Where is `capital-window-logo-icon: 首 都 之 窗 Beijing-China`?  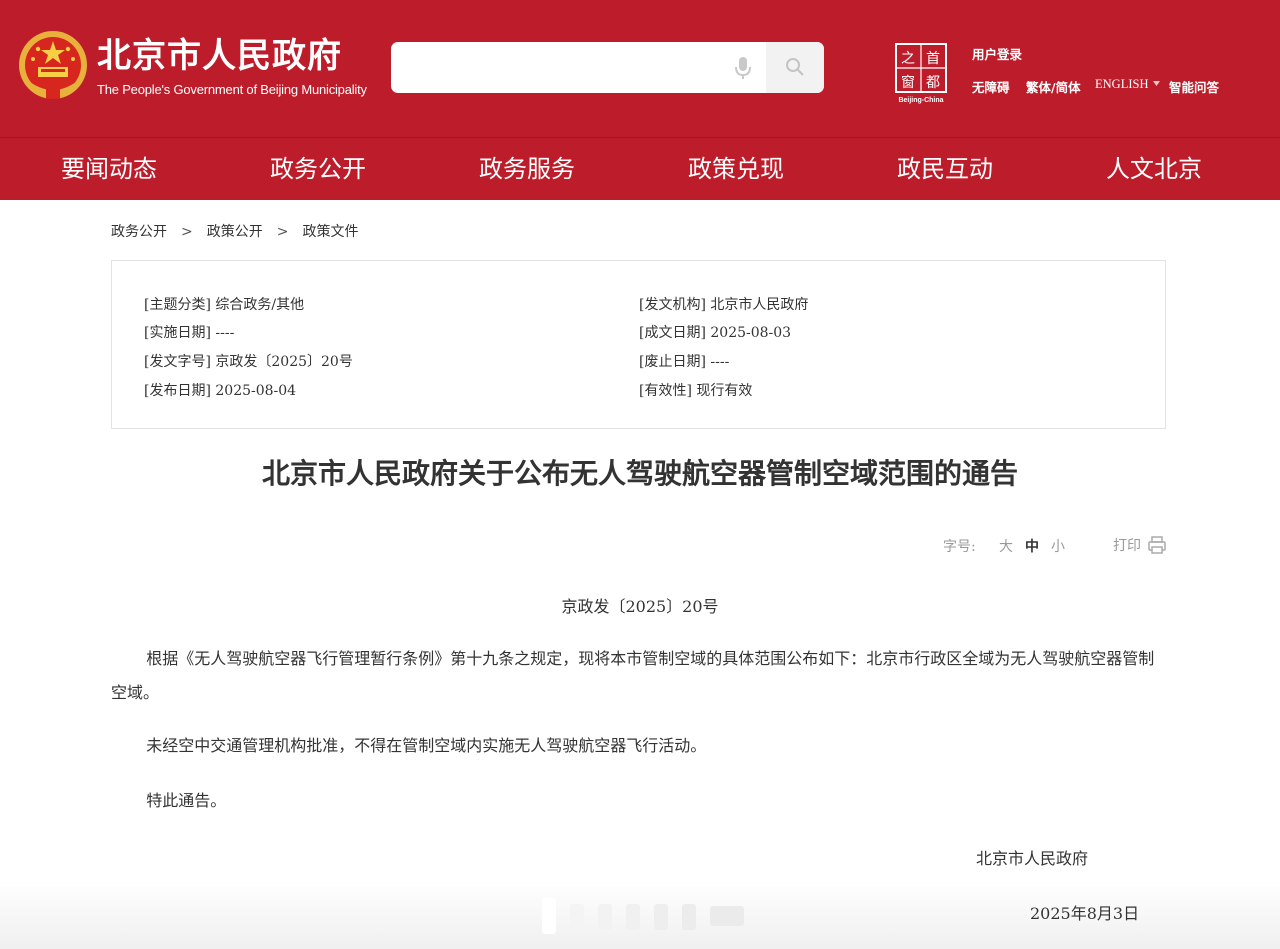 capital-window-logo-icon: 首 都 之 窗 Beijing-China is located at coordinates (921, 73).